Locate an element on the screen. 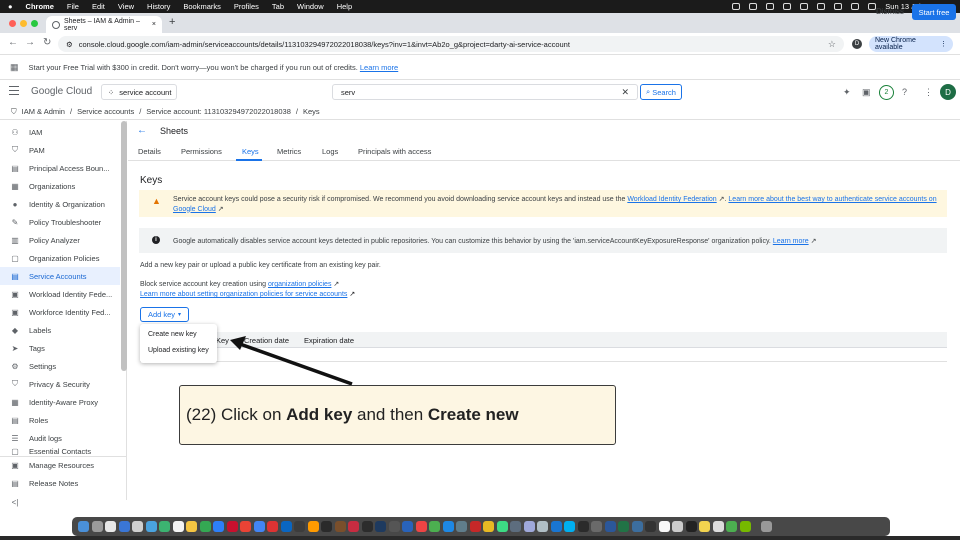  sidebar-item-privacy-security: ⛉ Privacy & Security is located at coordinates (60, 384).